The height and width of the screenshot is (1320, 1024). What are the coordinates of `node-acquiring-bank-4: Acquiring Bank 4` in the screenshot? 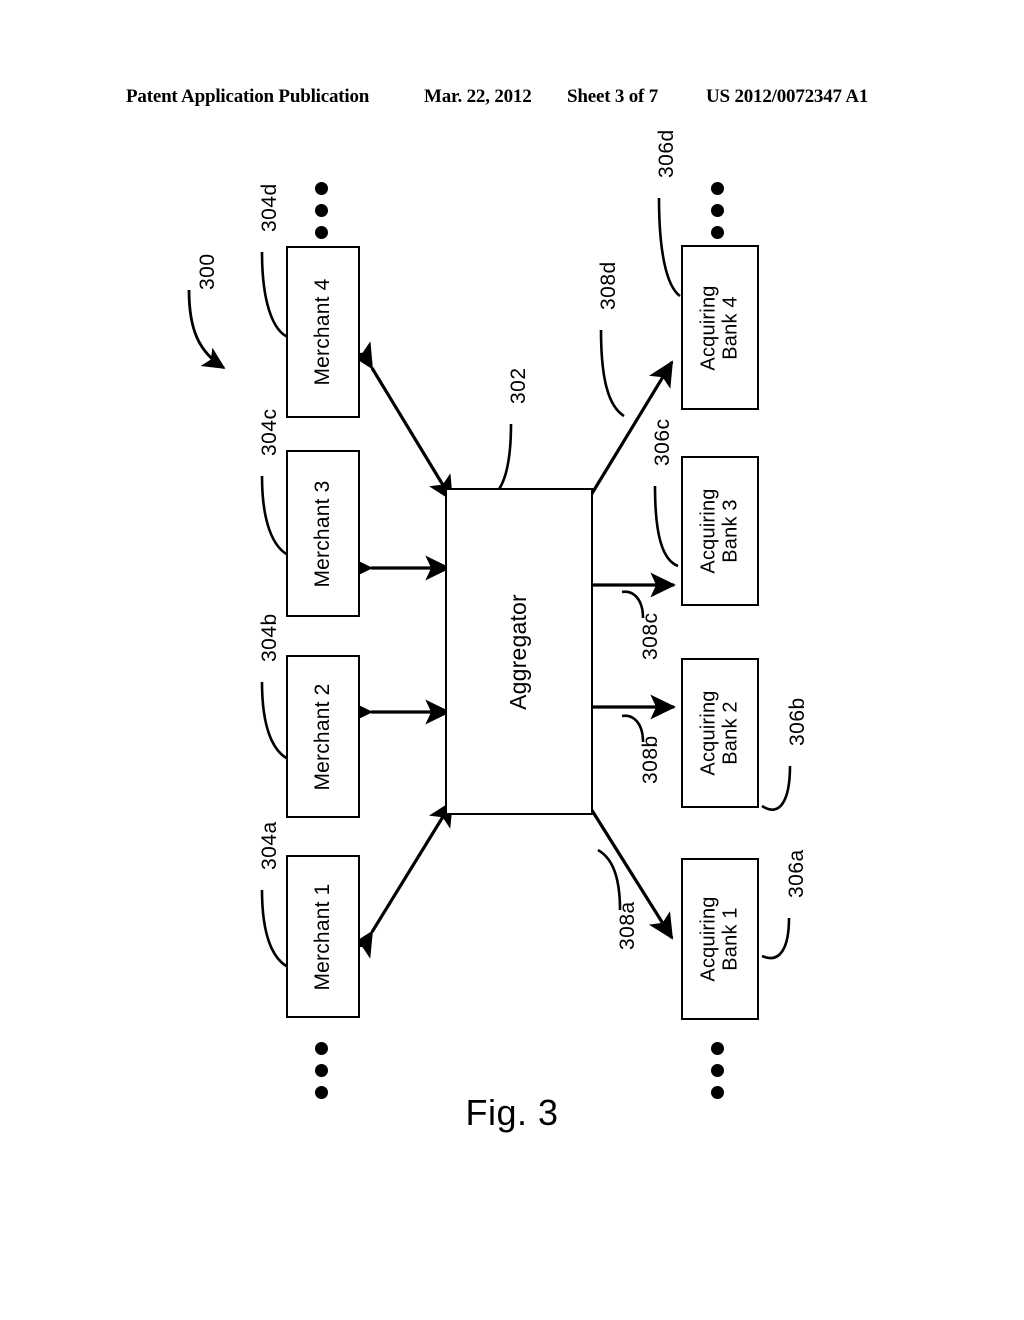 It's located at (720, 327).